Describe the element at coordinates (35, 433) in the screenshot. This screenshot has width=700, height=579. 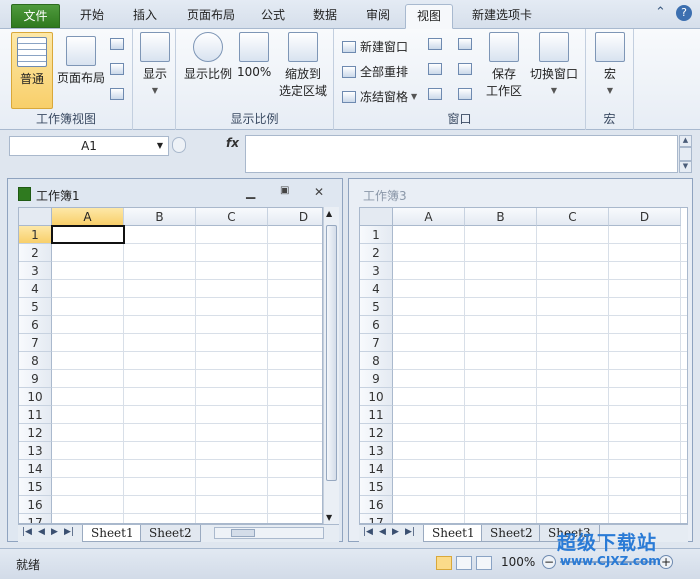
I see `row-header: 12` at that location.